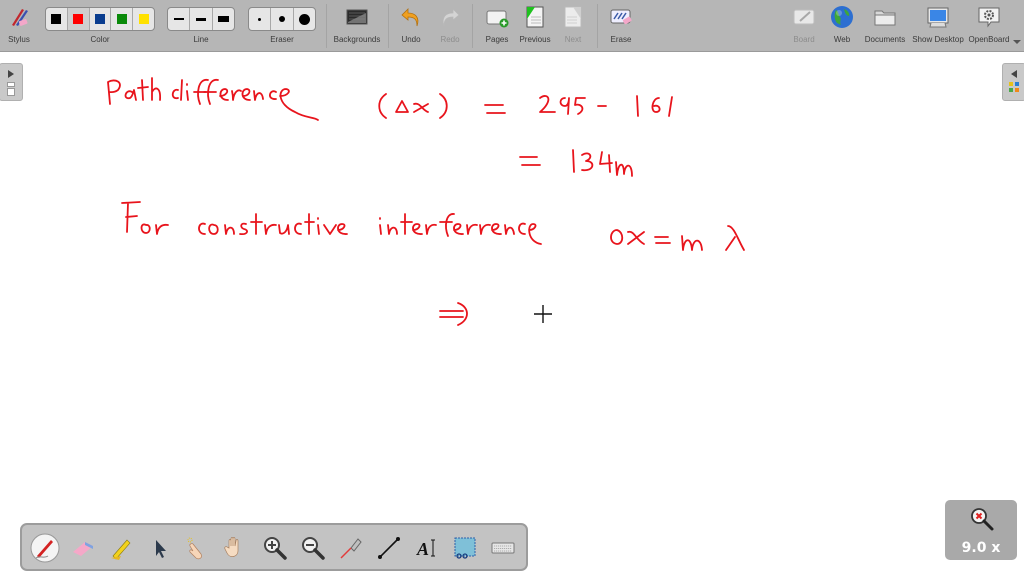 This screenshot has height=576, width=1024. Describe the element at coordinates (101, 19) in the screenshot. I see `color-blue` at that location.